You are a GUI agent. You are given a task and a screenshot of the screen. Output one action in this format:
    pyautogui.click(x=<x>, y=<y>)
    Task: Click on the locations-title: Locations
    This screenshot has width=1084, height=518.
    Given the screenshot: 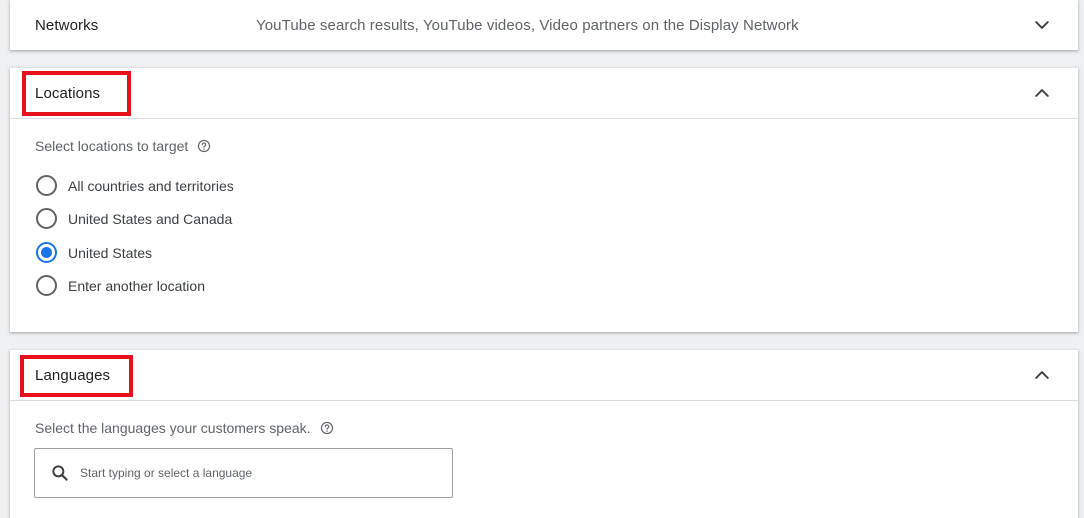 What is the action you would take?
    pyautogui.click(x=68, y=93)
    